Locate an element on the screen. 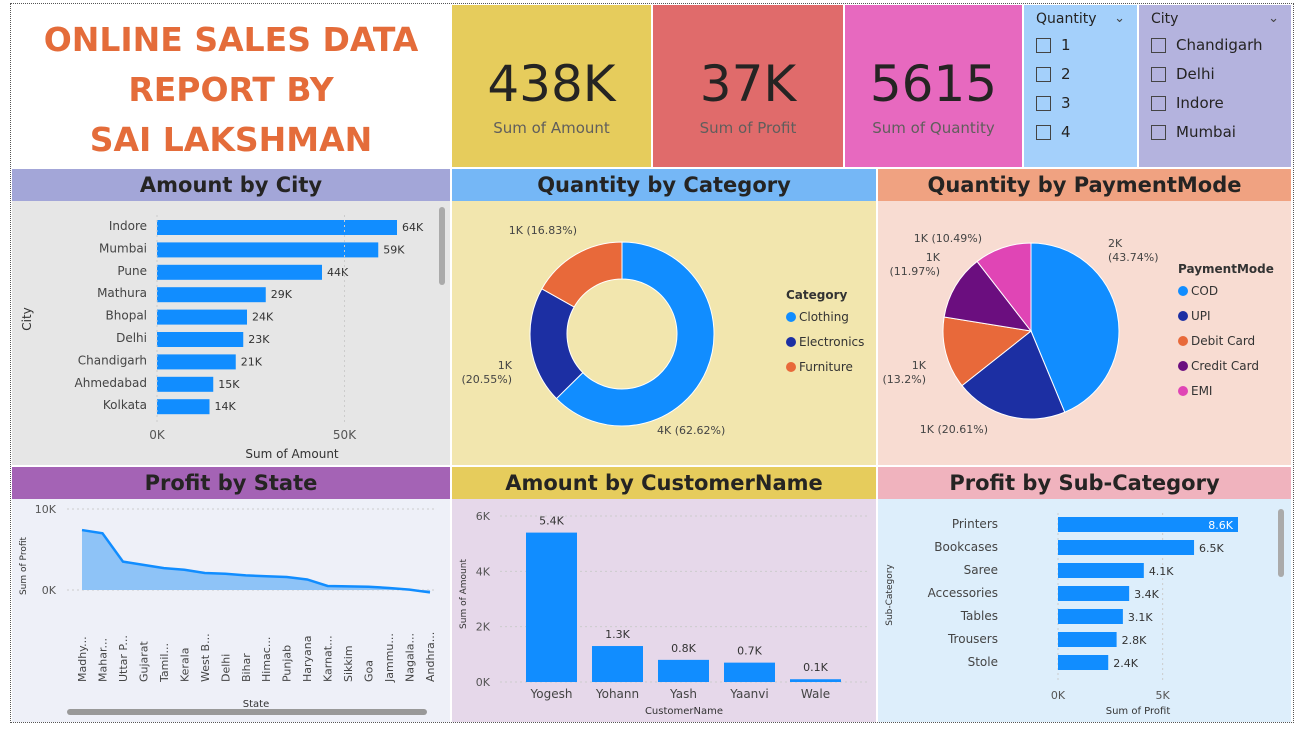 The height and width of the screenshot is (729, 1306). data-label: 1K (20.61%) is located at coordinates (954, 429).